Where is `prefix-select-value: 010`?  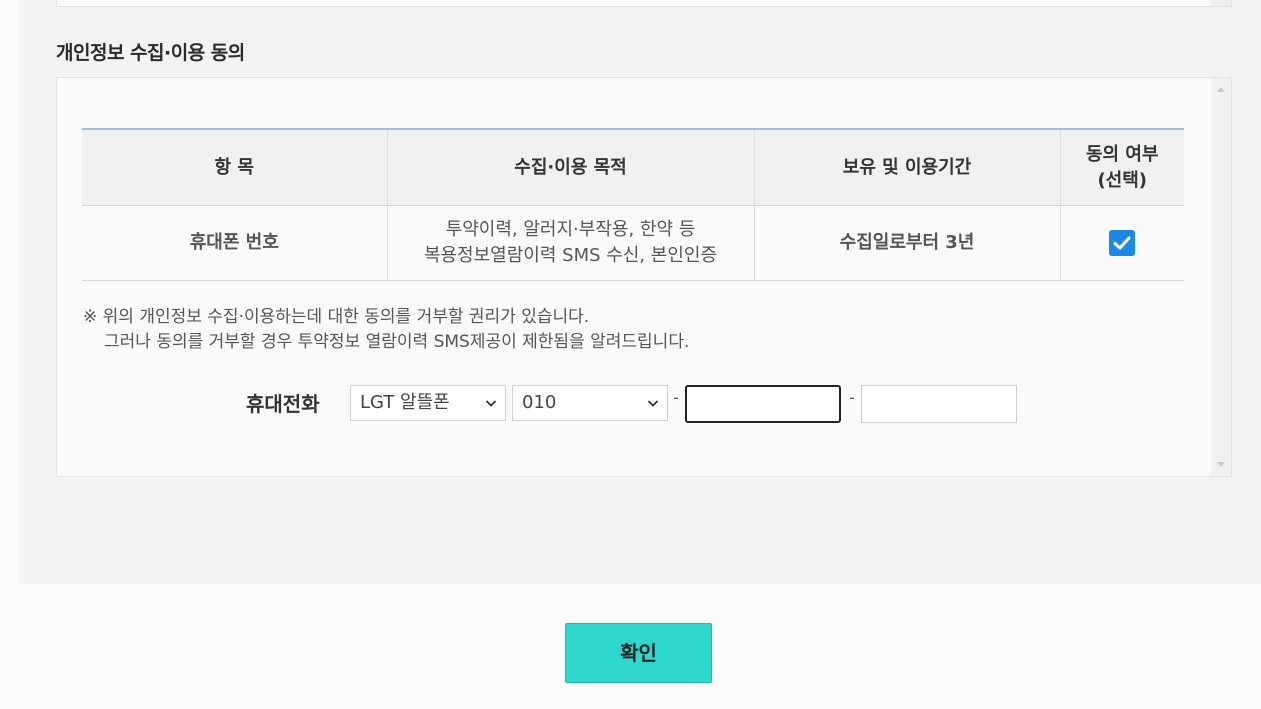
prefix-select-value: 010 is located at coordinates (539, 402).